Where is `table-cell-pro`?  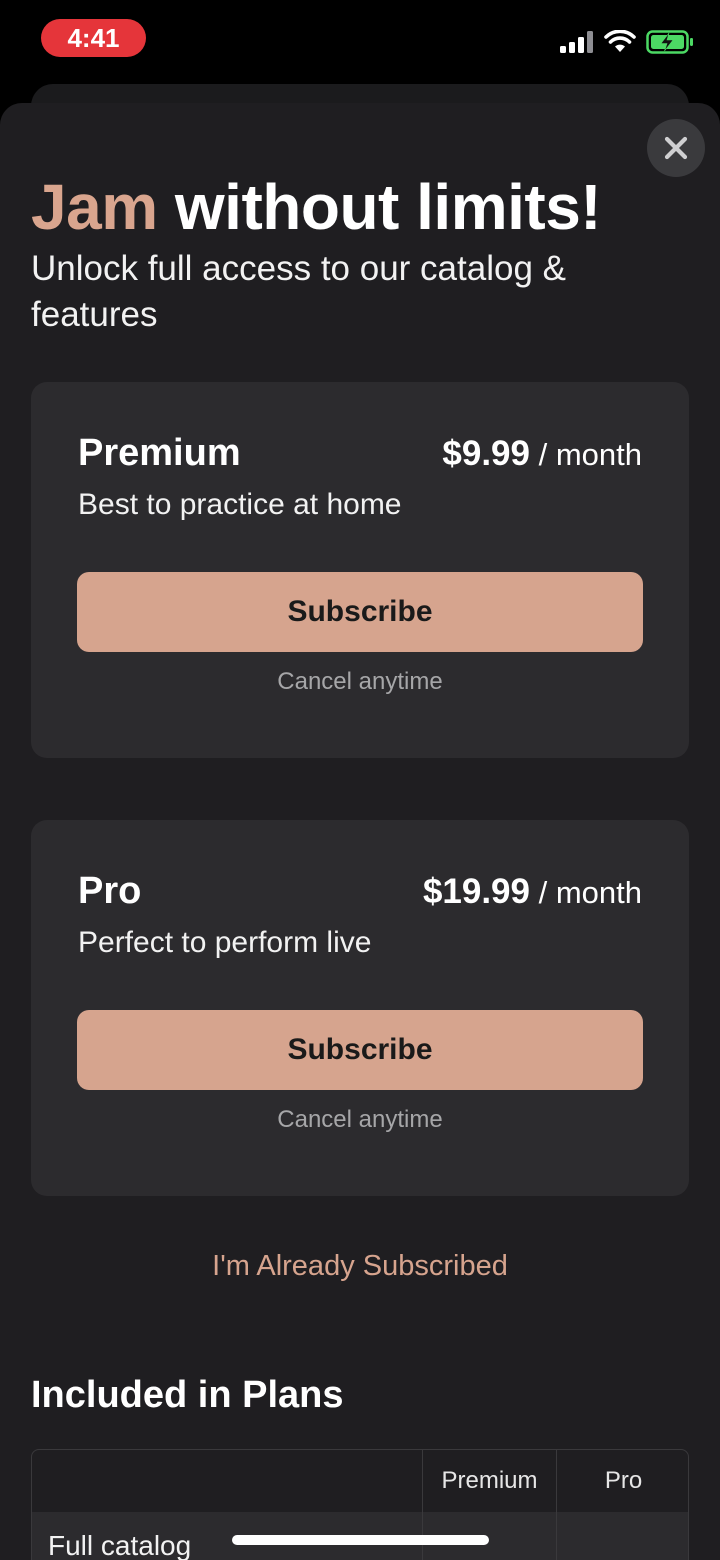 table-cell-pro is located at coordinates (622, 1536).